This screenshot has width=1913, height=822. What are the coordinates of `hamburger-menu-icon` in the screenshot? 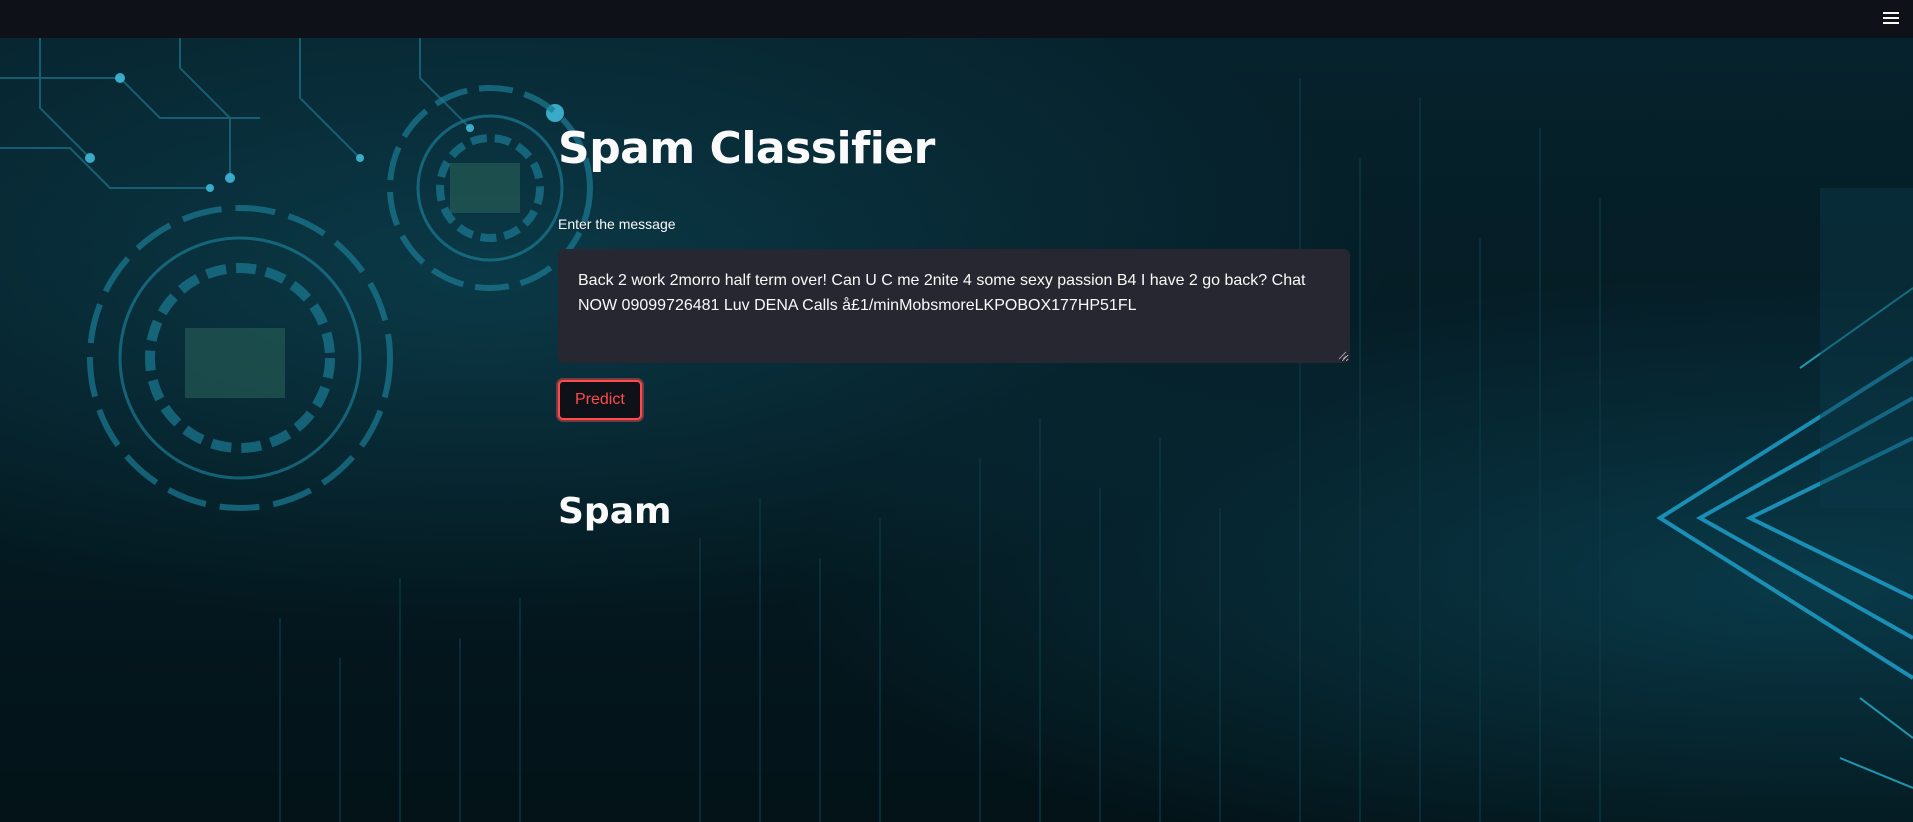 It's located at (1891, 18).